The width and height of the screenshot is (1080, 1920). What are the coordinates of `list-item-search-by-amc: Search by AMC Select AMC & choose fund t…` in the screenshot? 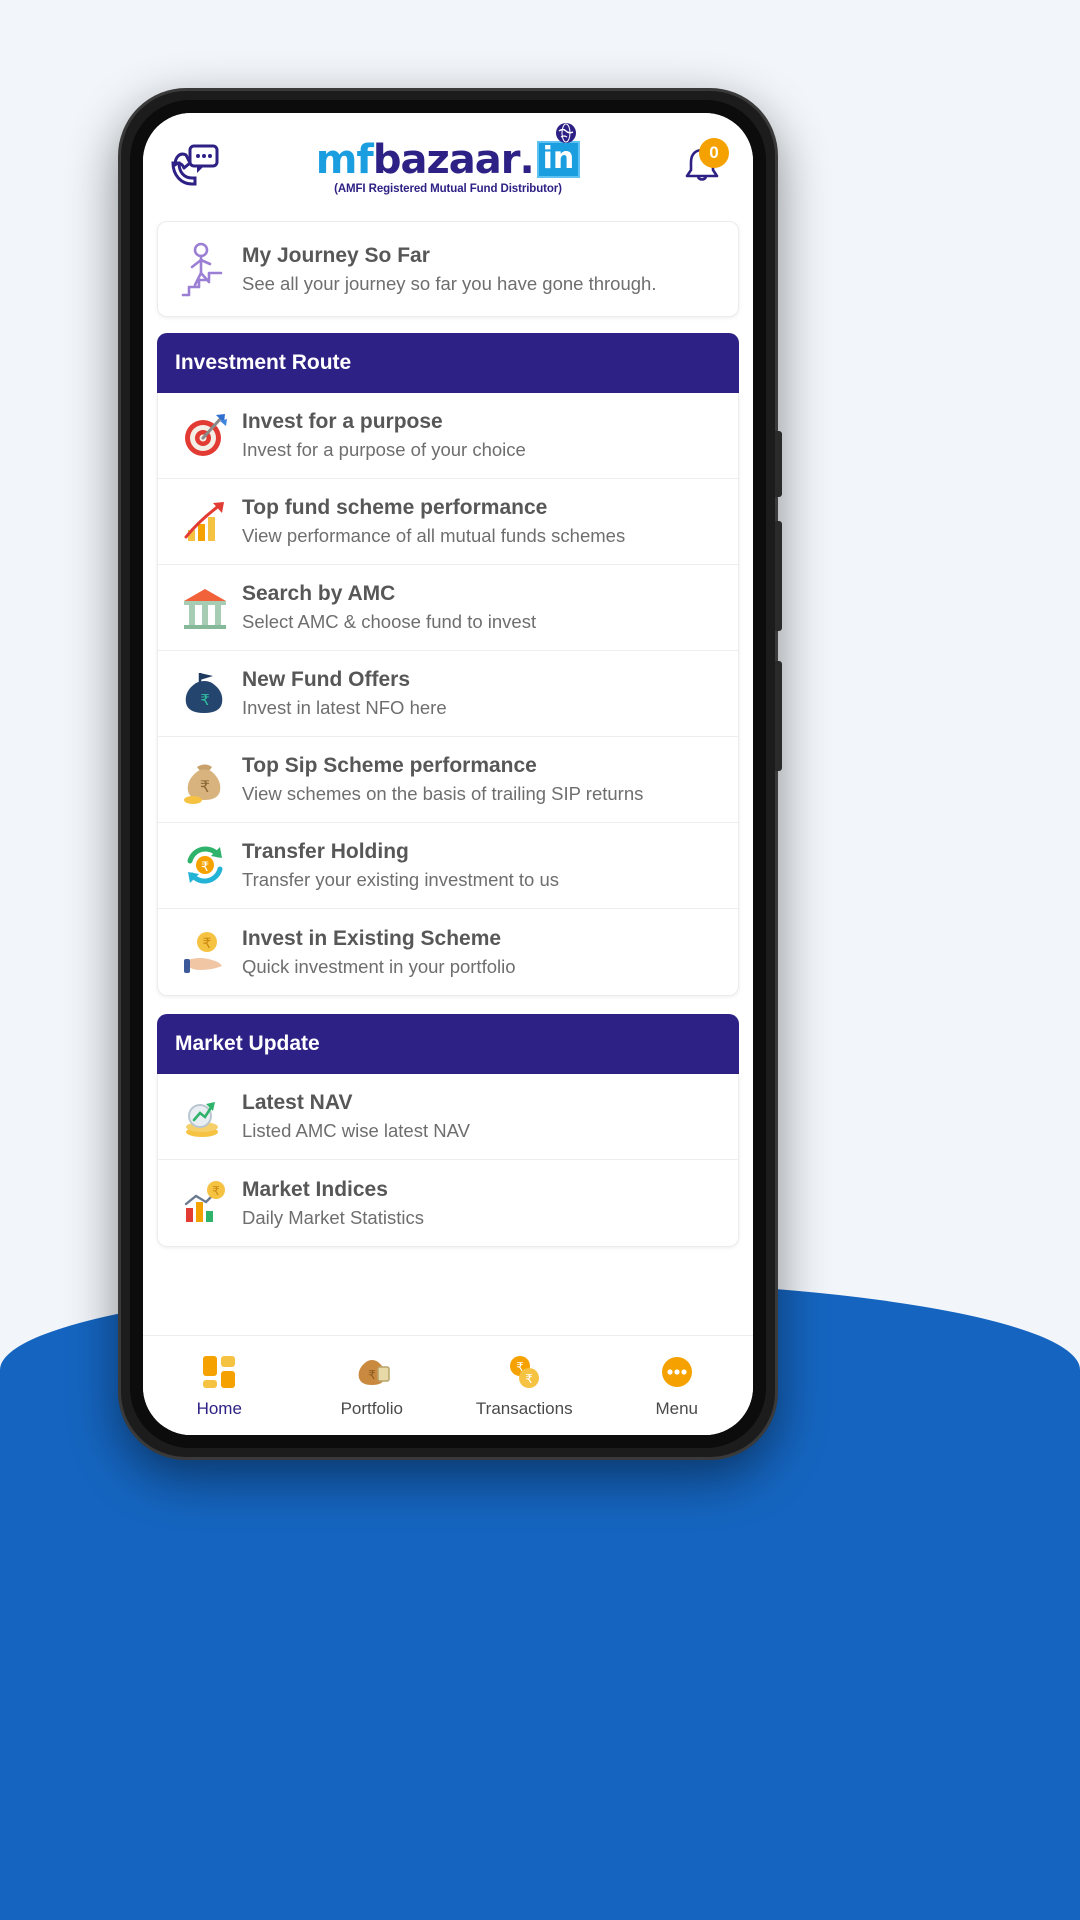 It's located at (448, 608).